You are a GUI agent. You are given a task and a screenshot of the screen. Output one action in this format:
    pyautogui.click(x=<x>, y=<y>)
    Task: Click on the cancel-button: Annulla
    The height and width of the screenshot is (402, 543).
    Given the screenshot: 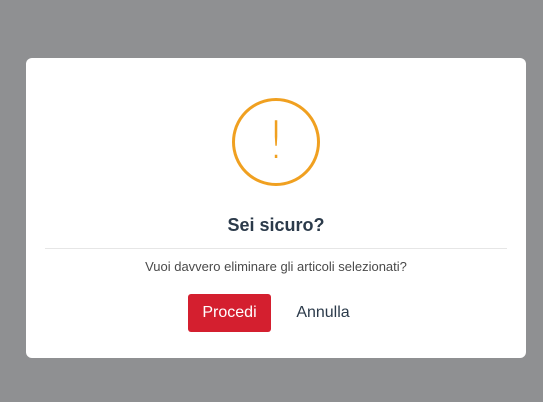 What is the action you would take?
    pyautogui.click(x=323, y=313)
    